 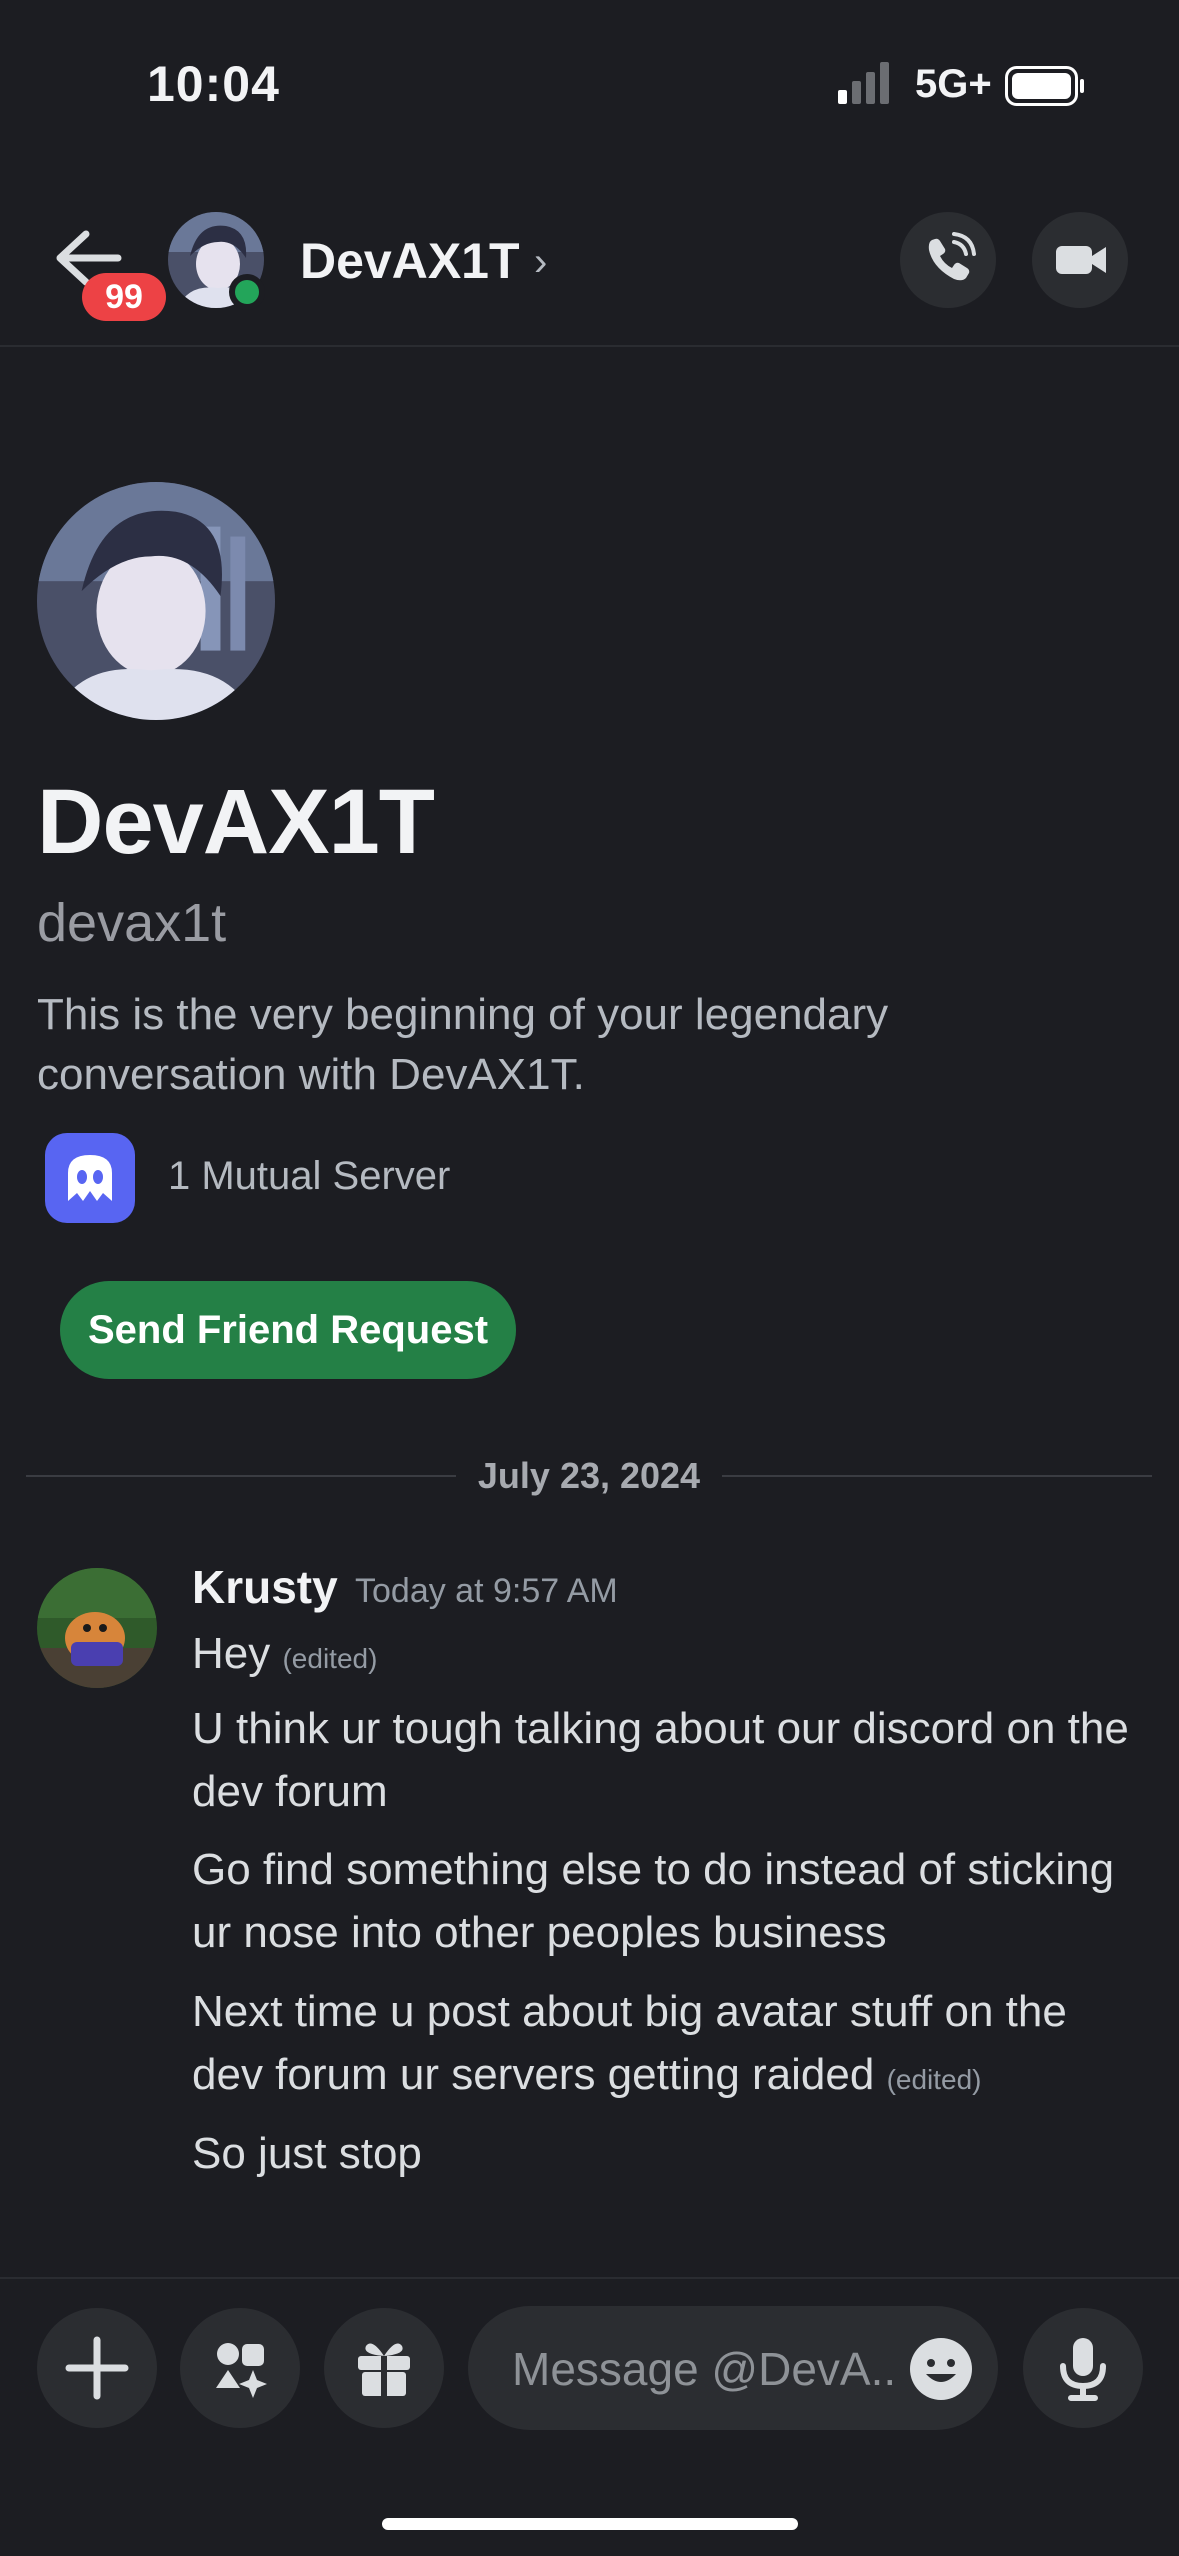 I want to click on message-line: Hey (edited), so click(x=667, y=1656).